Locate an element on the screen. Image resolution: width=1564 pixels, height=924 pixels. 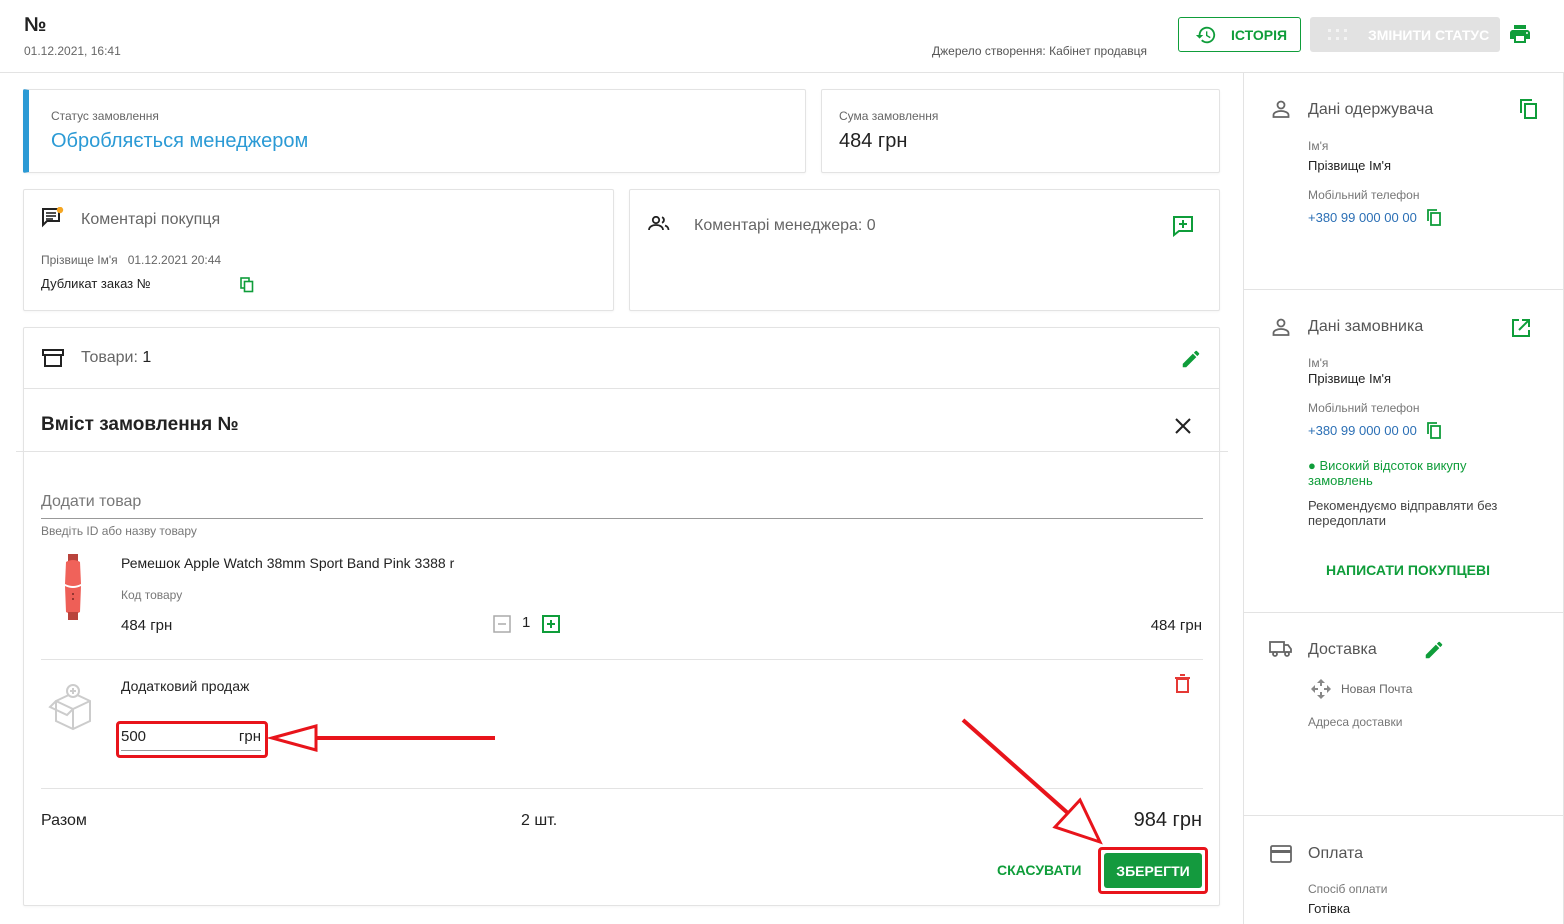
sum-label: Сума замовлення is located at coordinates (889, 116).